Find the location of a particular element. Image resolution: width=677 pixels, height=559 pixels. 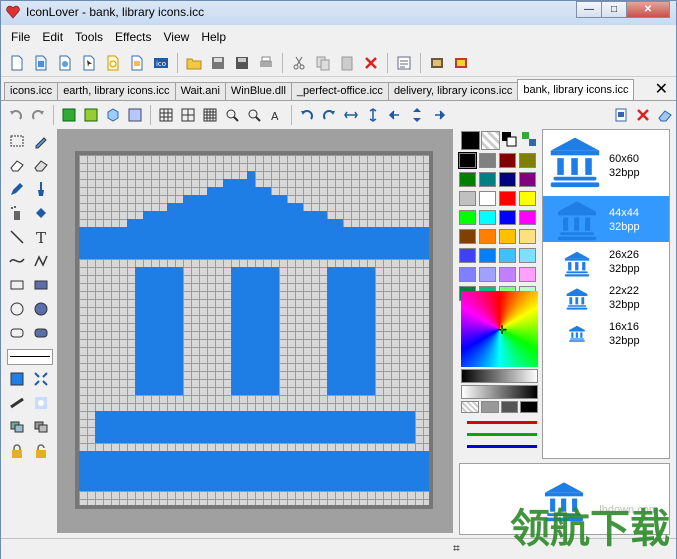

new-library-button is located at coordinates (41, 63).